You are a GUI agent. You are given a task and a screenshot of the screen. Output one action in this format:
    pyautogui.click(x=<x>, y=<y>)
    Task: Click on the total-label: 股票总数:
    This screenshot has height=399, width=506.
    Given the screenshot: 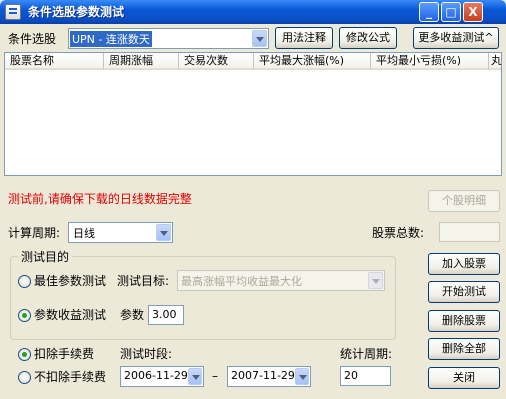 What is the action you would take?
    pyautogui.click(x=398, y=233)
    